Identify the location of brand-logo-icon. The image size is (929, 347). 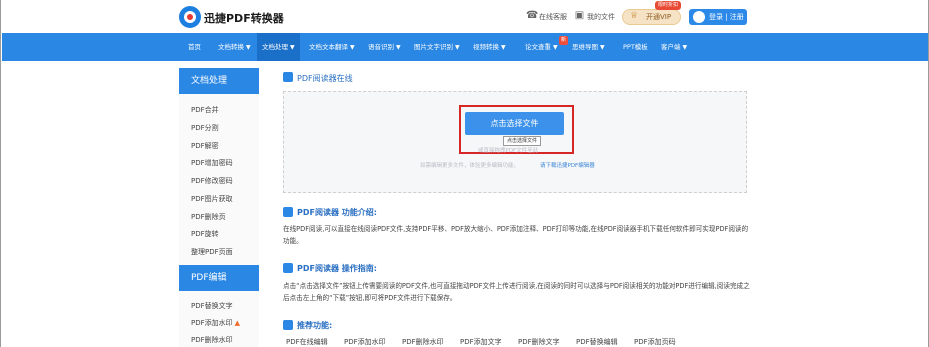
(190, 17).